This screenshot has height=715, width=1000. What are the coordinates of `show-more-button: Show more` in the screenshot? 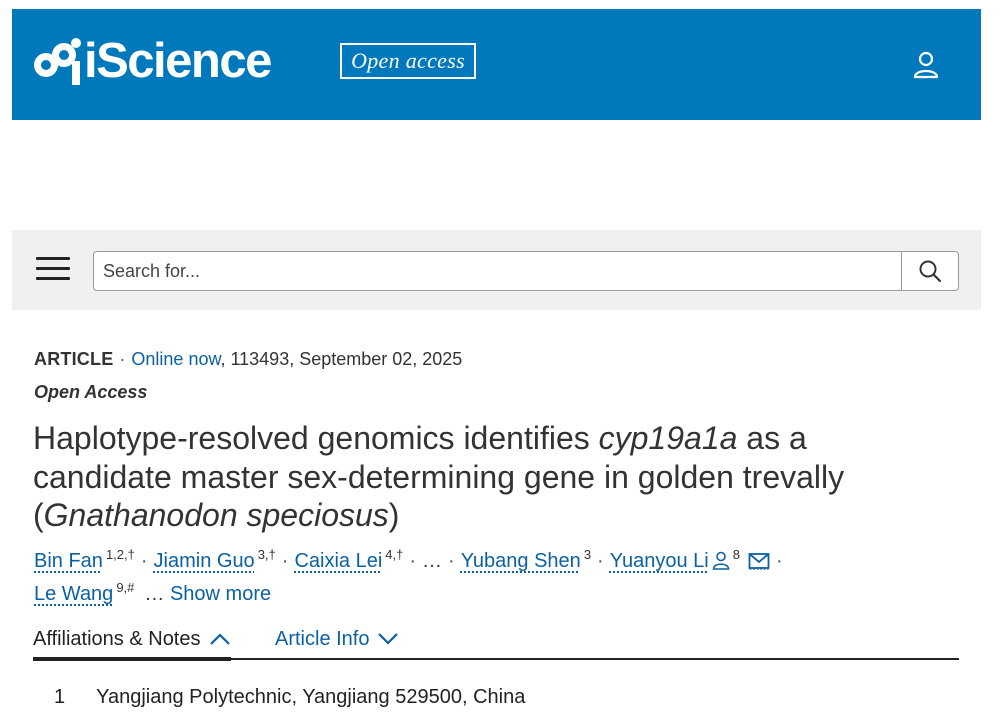 It's located at (220, 594).